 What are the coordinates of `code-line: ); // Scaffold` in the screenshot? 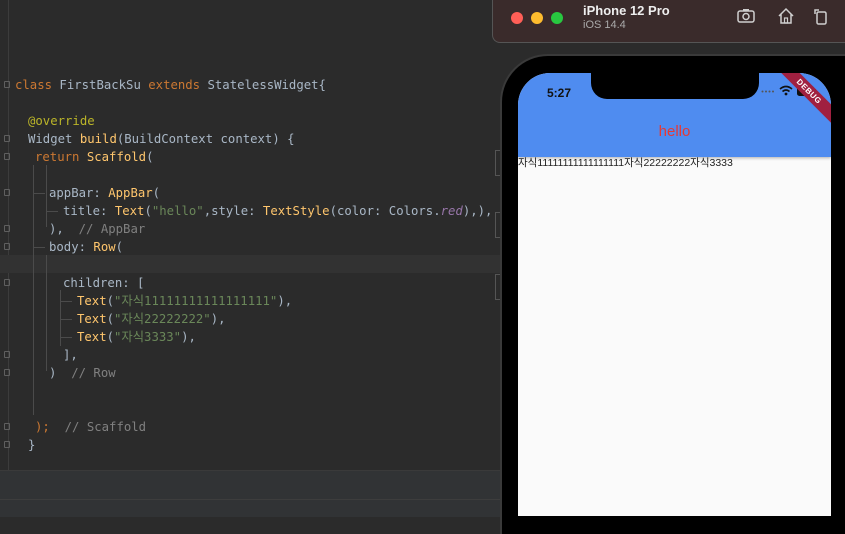 It's located at (90, 427).